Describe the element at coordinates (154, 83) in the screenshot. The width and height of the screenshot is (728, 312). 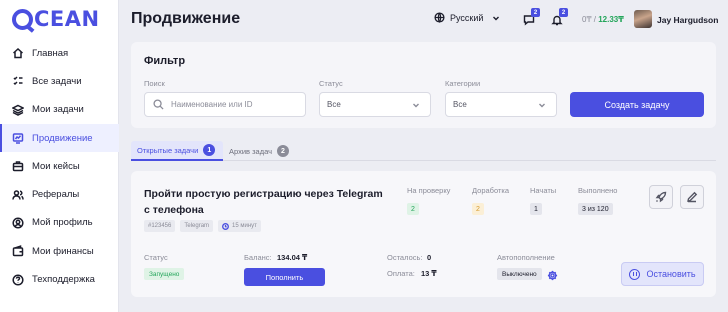
I see `search-label: Поиск` at that location.